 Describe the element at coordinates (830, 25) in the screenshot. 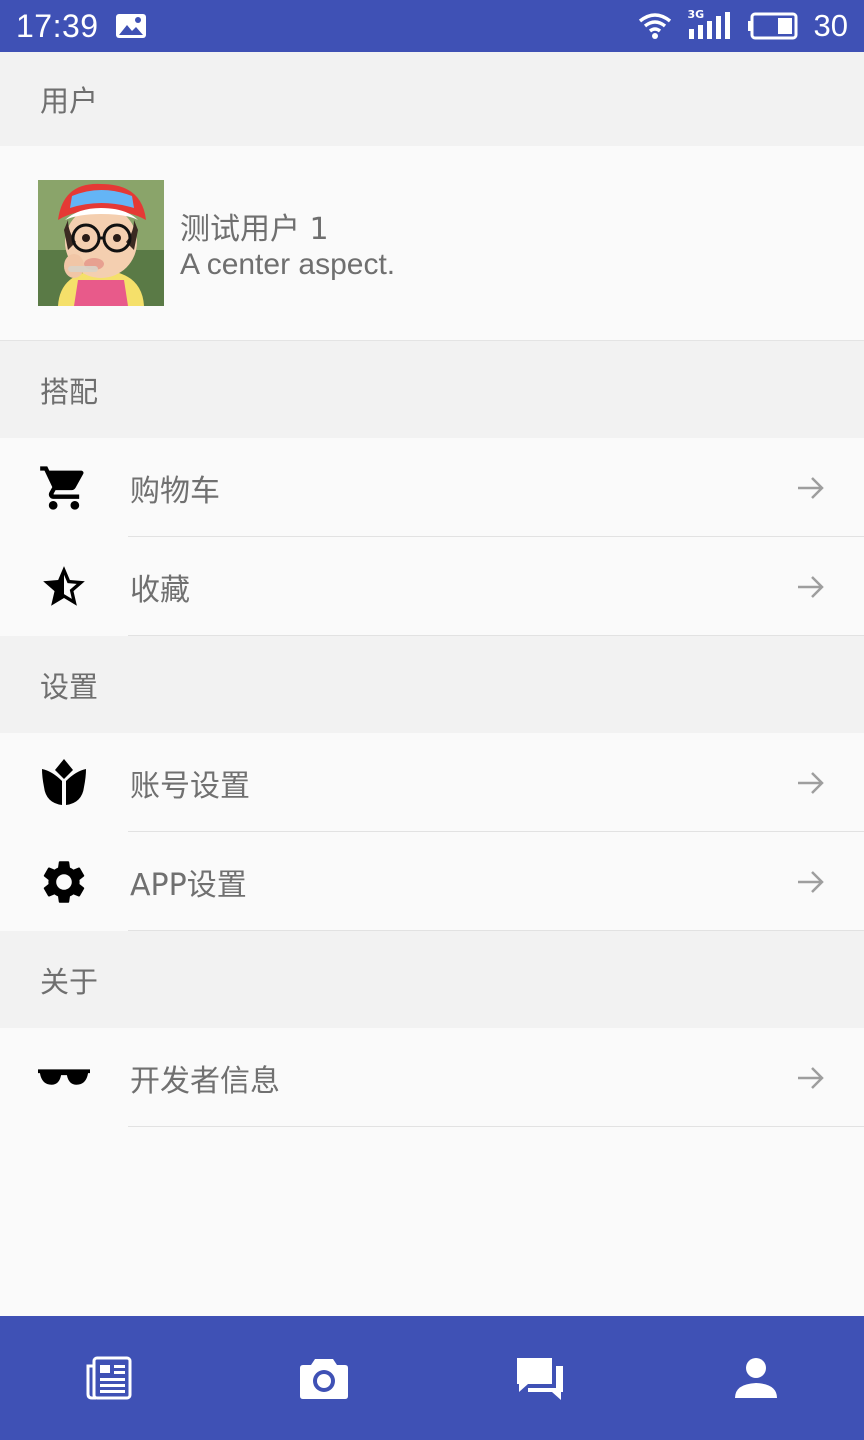

I see `battery-level: 30` at that location.